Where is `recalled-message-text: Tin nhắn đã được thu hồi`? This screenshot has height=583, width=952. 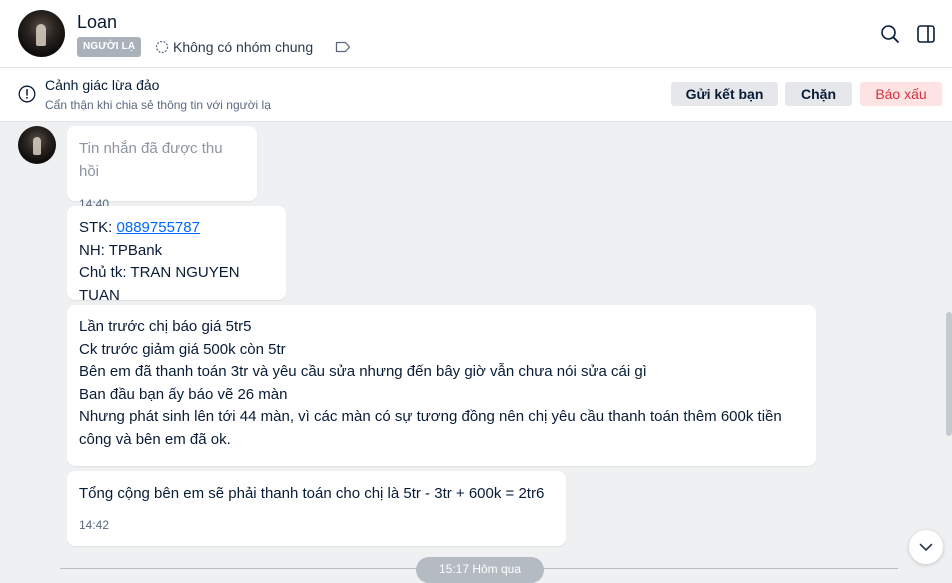
recalled-message-text: Tin nhắn đã được thu hồi is located at coordinates (151, 160).